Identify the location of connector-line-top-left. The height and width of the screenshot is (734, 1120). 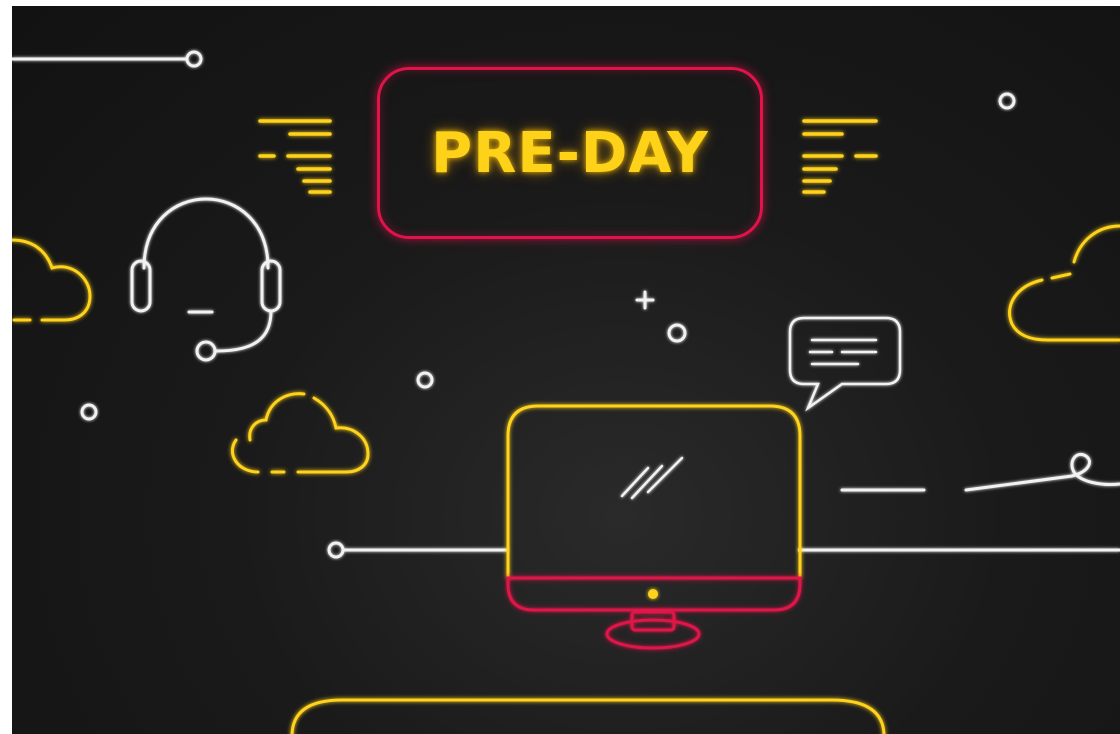
(107, 59).